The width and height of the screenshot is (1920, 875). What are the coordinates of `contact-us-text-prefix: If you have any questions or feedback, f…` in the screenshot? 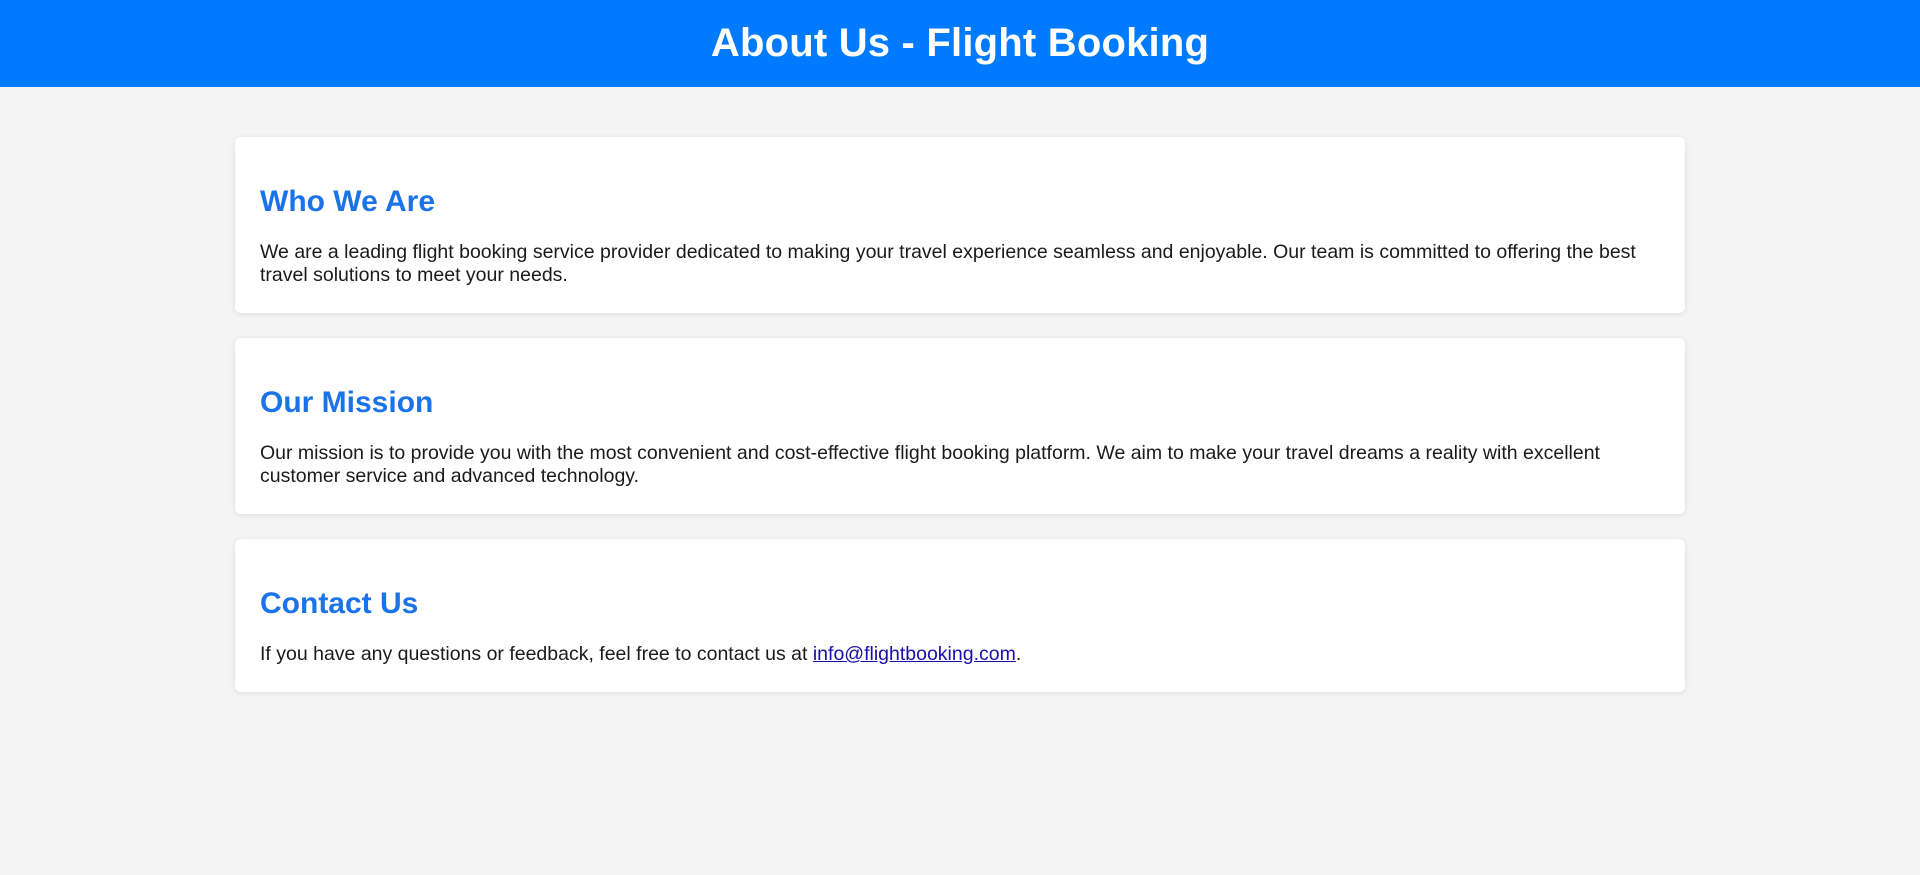 It's located at (536, 654).